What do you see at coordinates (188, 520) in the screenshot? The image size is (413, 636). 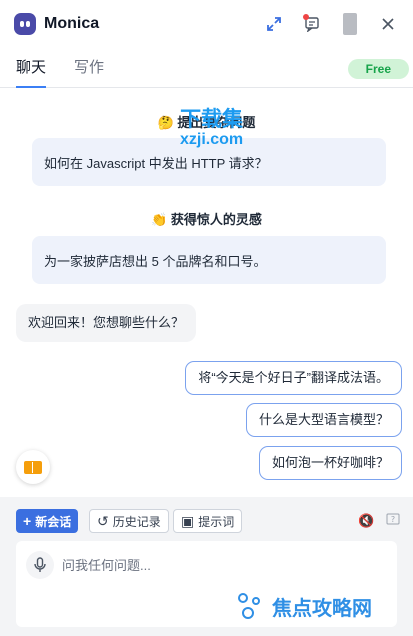 I see `prompt-icon: ▣` at bounding box center [188, 520].